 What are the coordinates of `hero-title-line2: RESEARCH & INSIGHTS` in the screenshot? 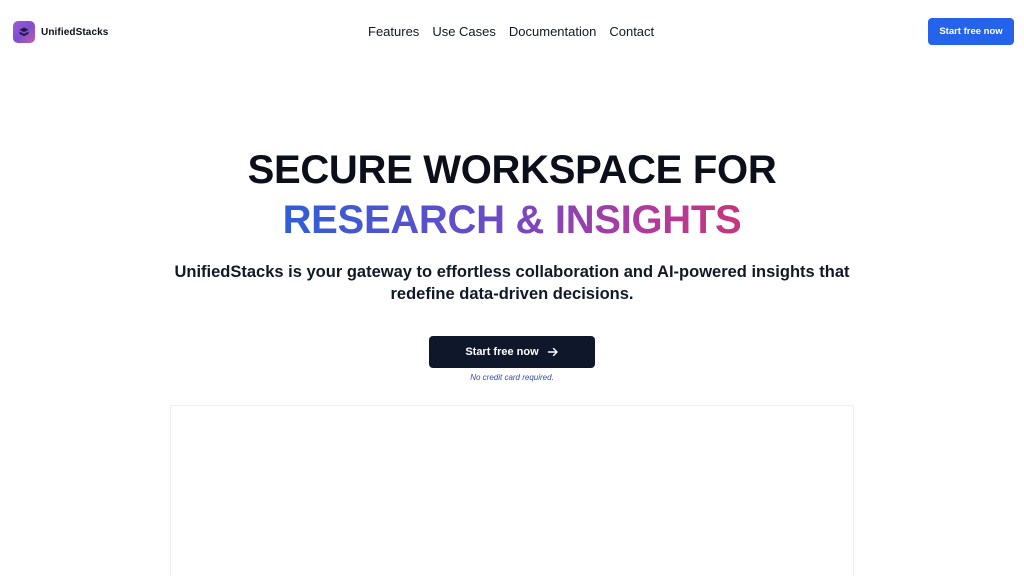 It's located at (512, 220).